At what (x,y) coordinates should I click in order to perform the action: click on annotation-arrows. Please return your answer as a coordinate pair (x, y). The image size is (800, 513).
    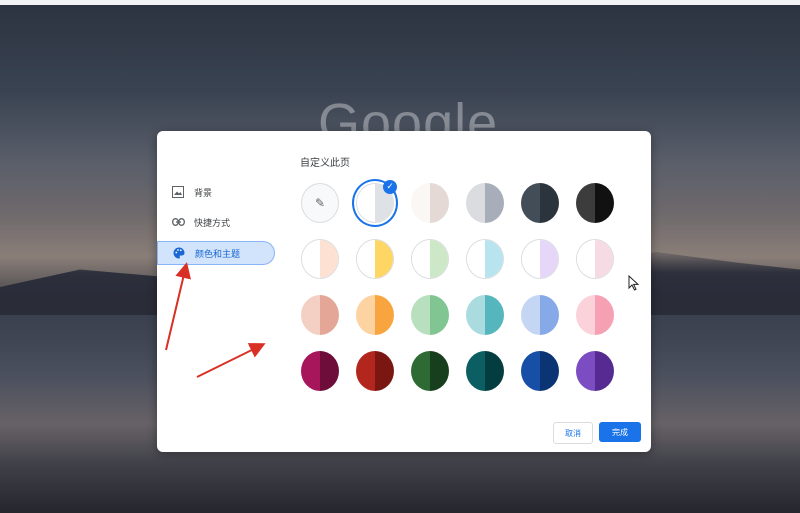
    Looking at the image, I should click on (215, 320).